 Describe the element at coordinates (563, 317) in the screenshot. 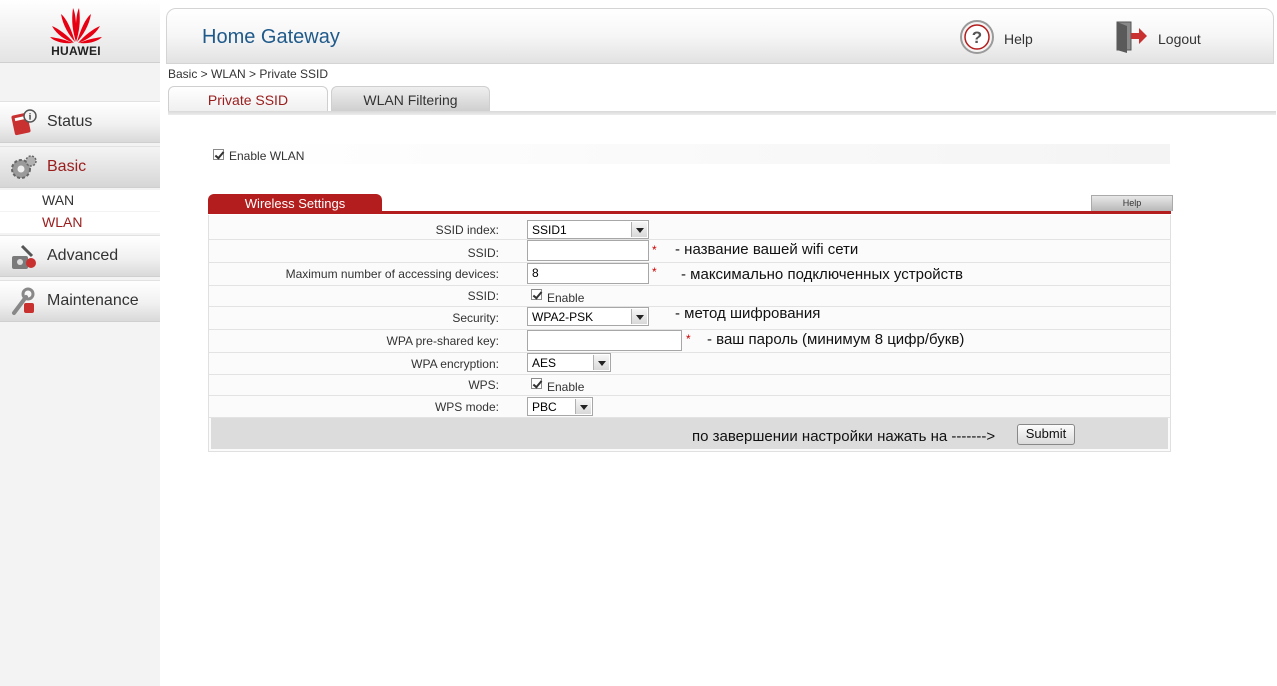

I see `security-value: WPA2-PSK` at that location.